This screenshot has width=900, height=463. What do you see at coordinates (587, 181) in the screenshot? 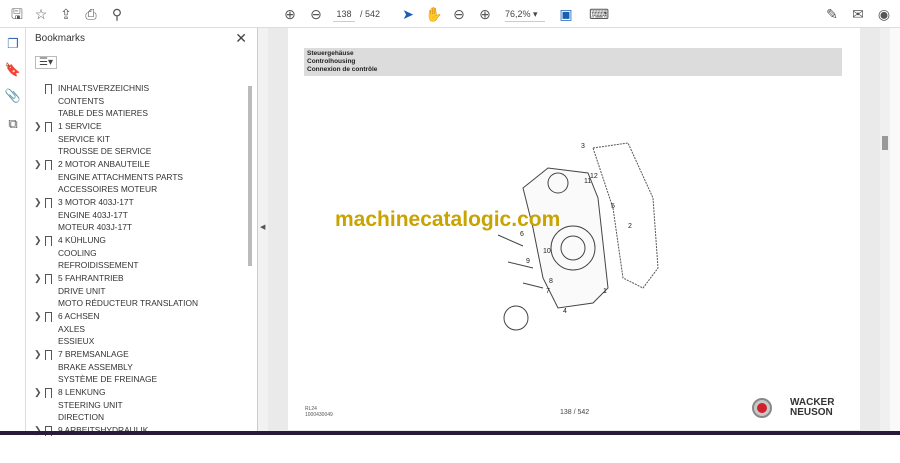
I see `callout-label: 11` at bounding box center [587, 181].